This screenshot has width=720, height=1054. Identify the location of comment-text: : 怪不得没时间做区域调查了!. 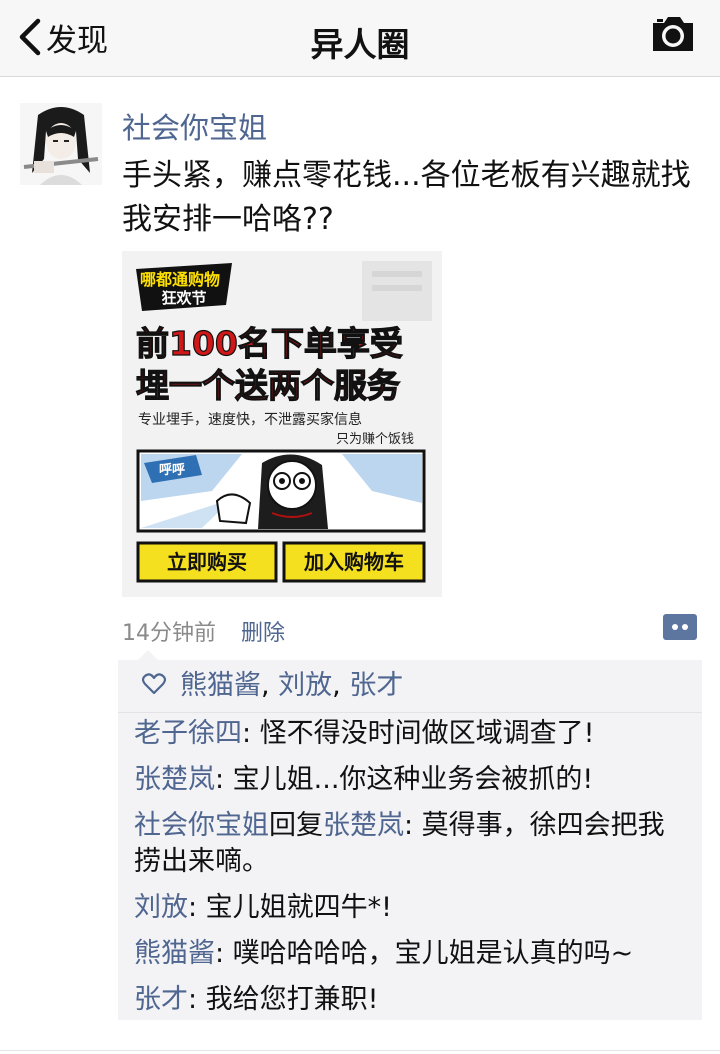
(418, 733).